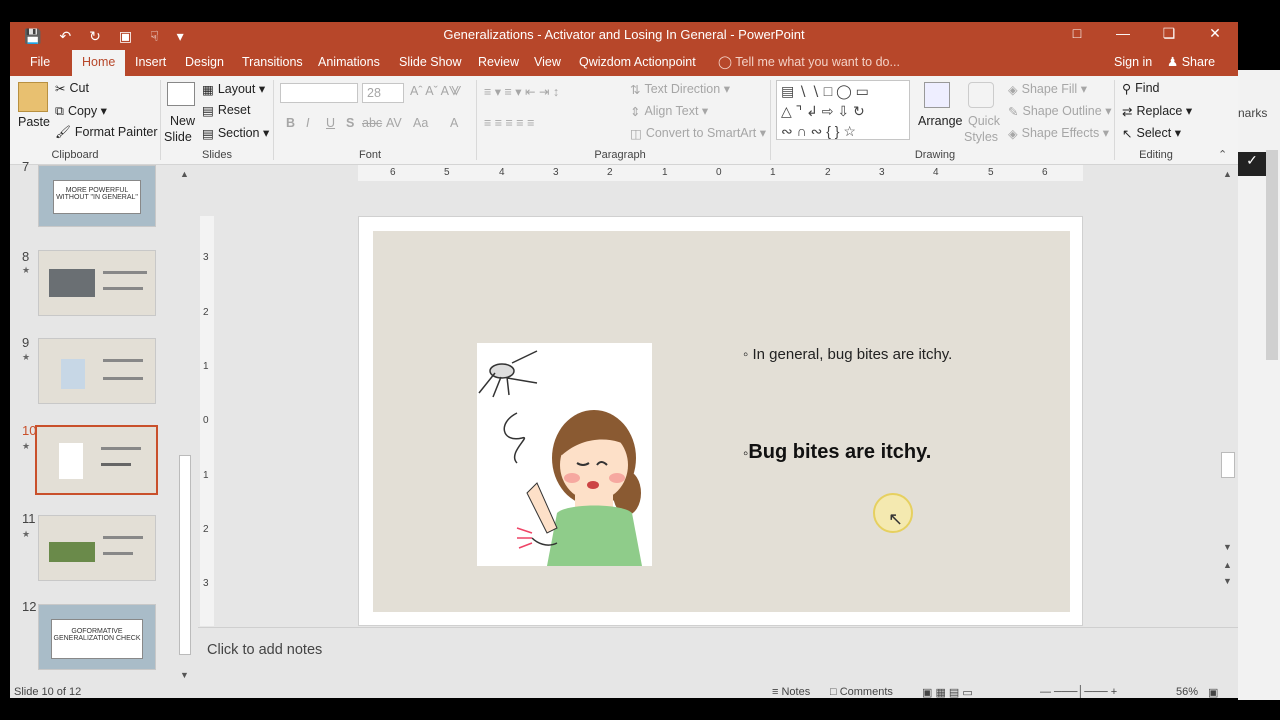  Describe the element at coordinates (72, 88) in the screenshot. I see `cut-button: ✂ Cut` at that location.